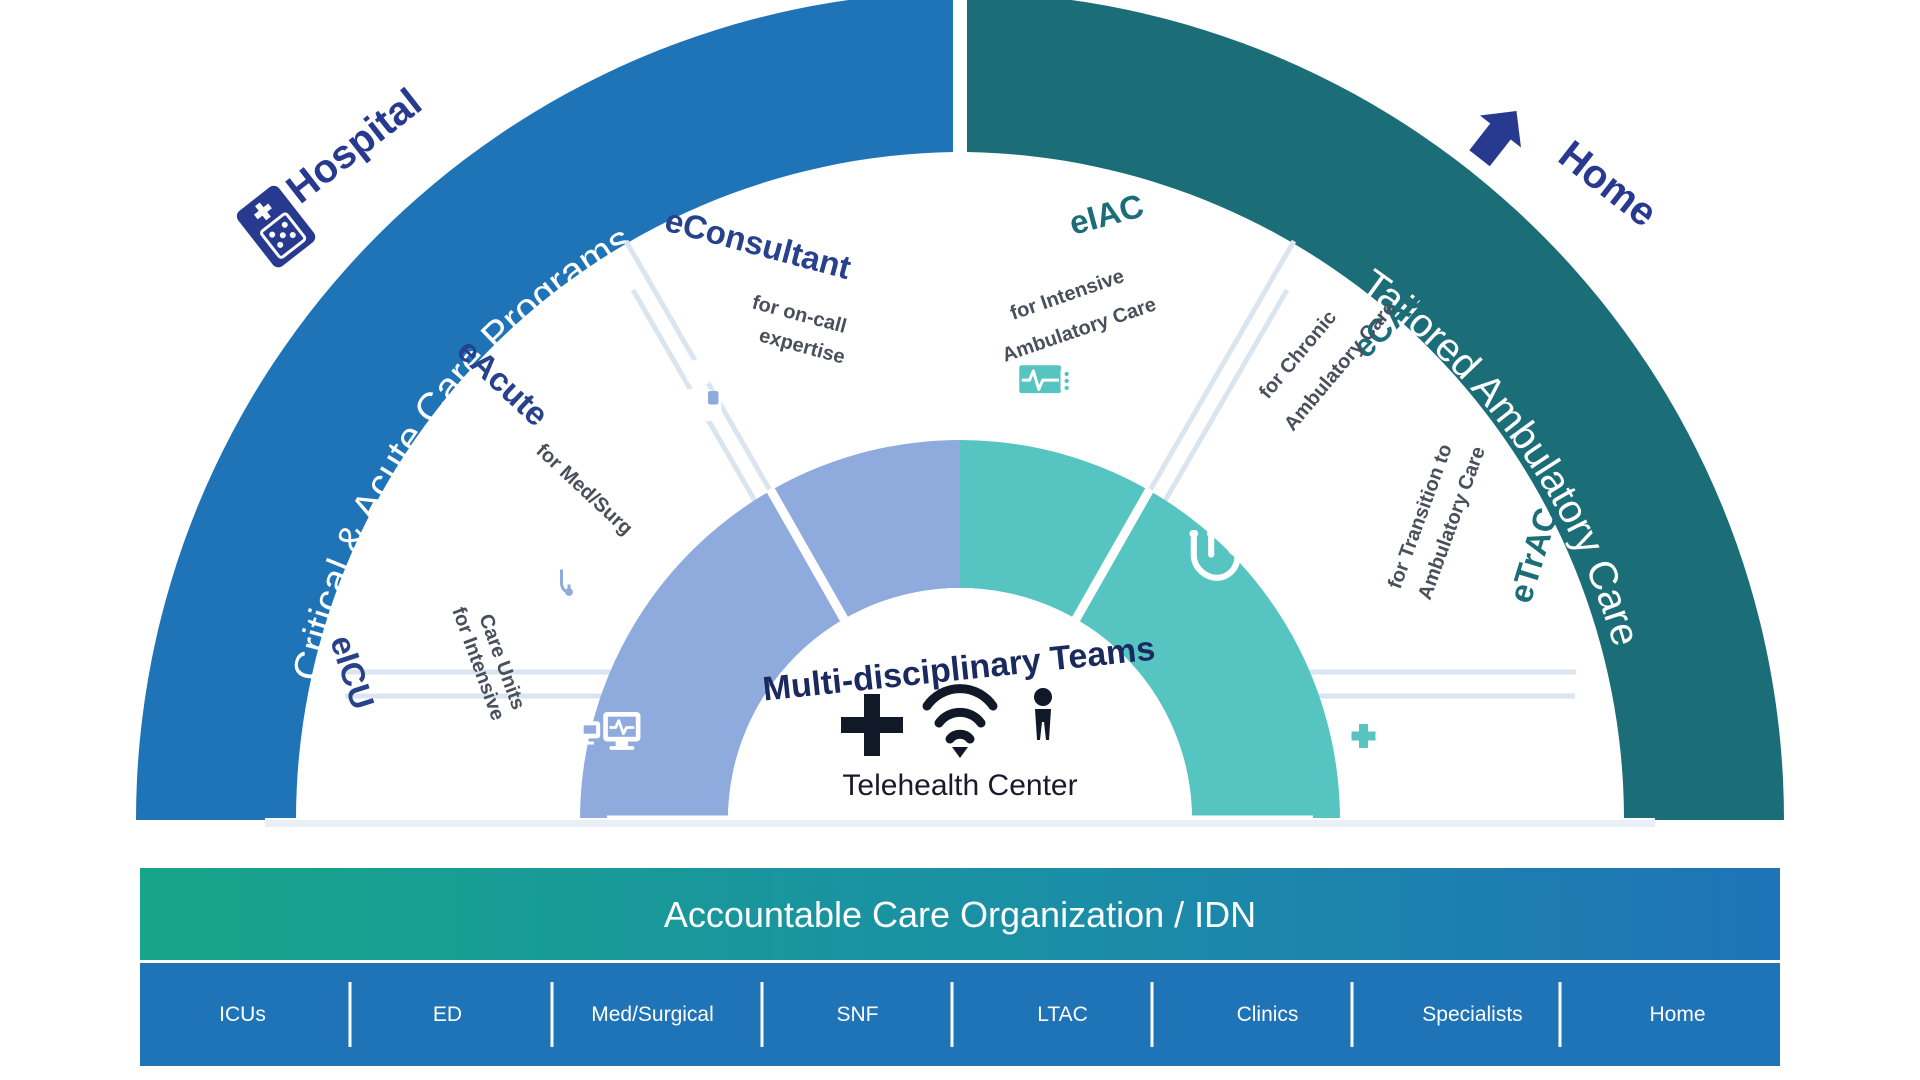  Describe the element at coordinates (1106, 214) in the screenshot. I see `sector-name-eiac: eIAC` at that location.